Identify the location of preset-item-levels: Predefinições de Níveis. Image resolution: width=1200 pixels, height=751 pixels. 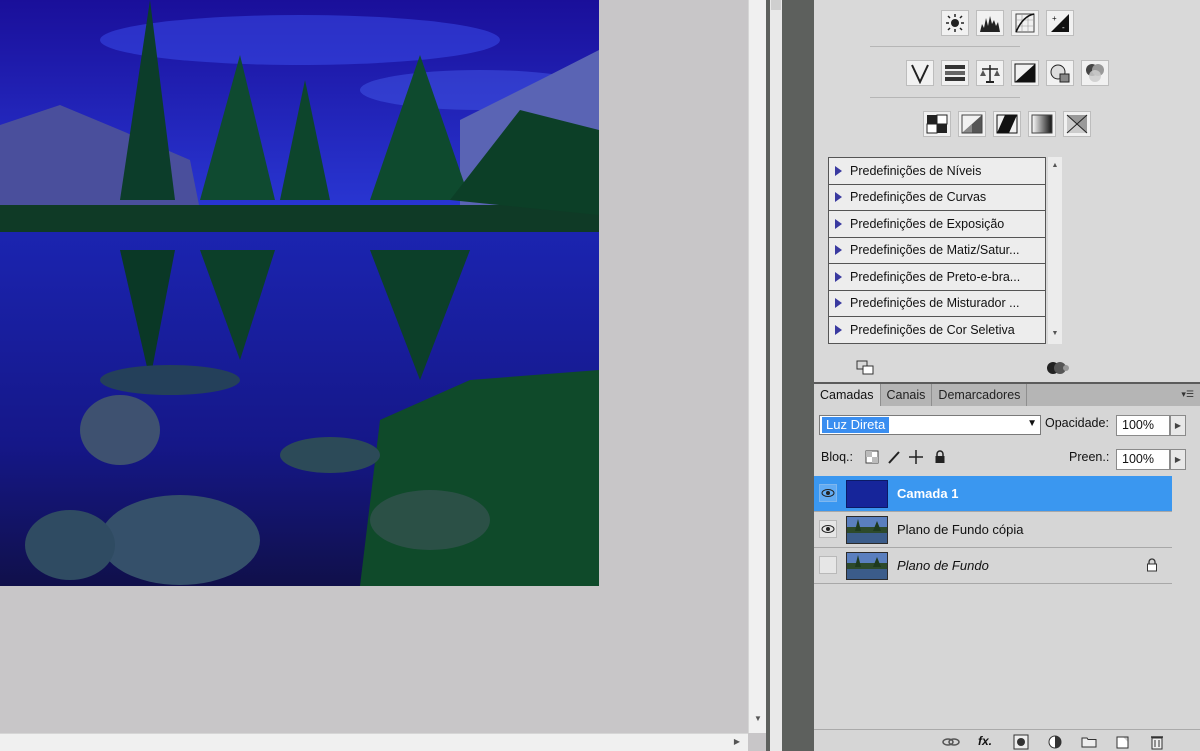
(937, 171).